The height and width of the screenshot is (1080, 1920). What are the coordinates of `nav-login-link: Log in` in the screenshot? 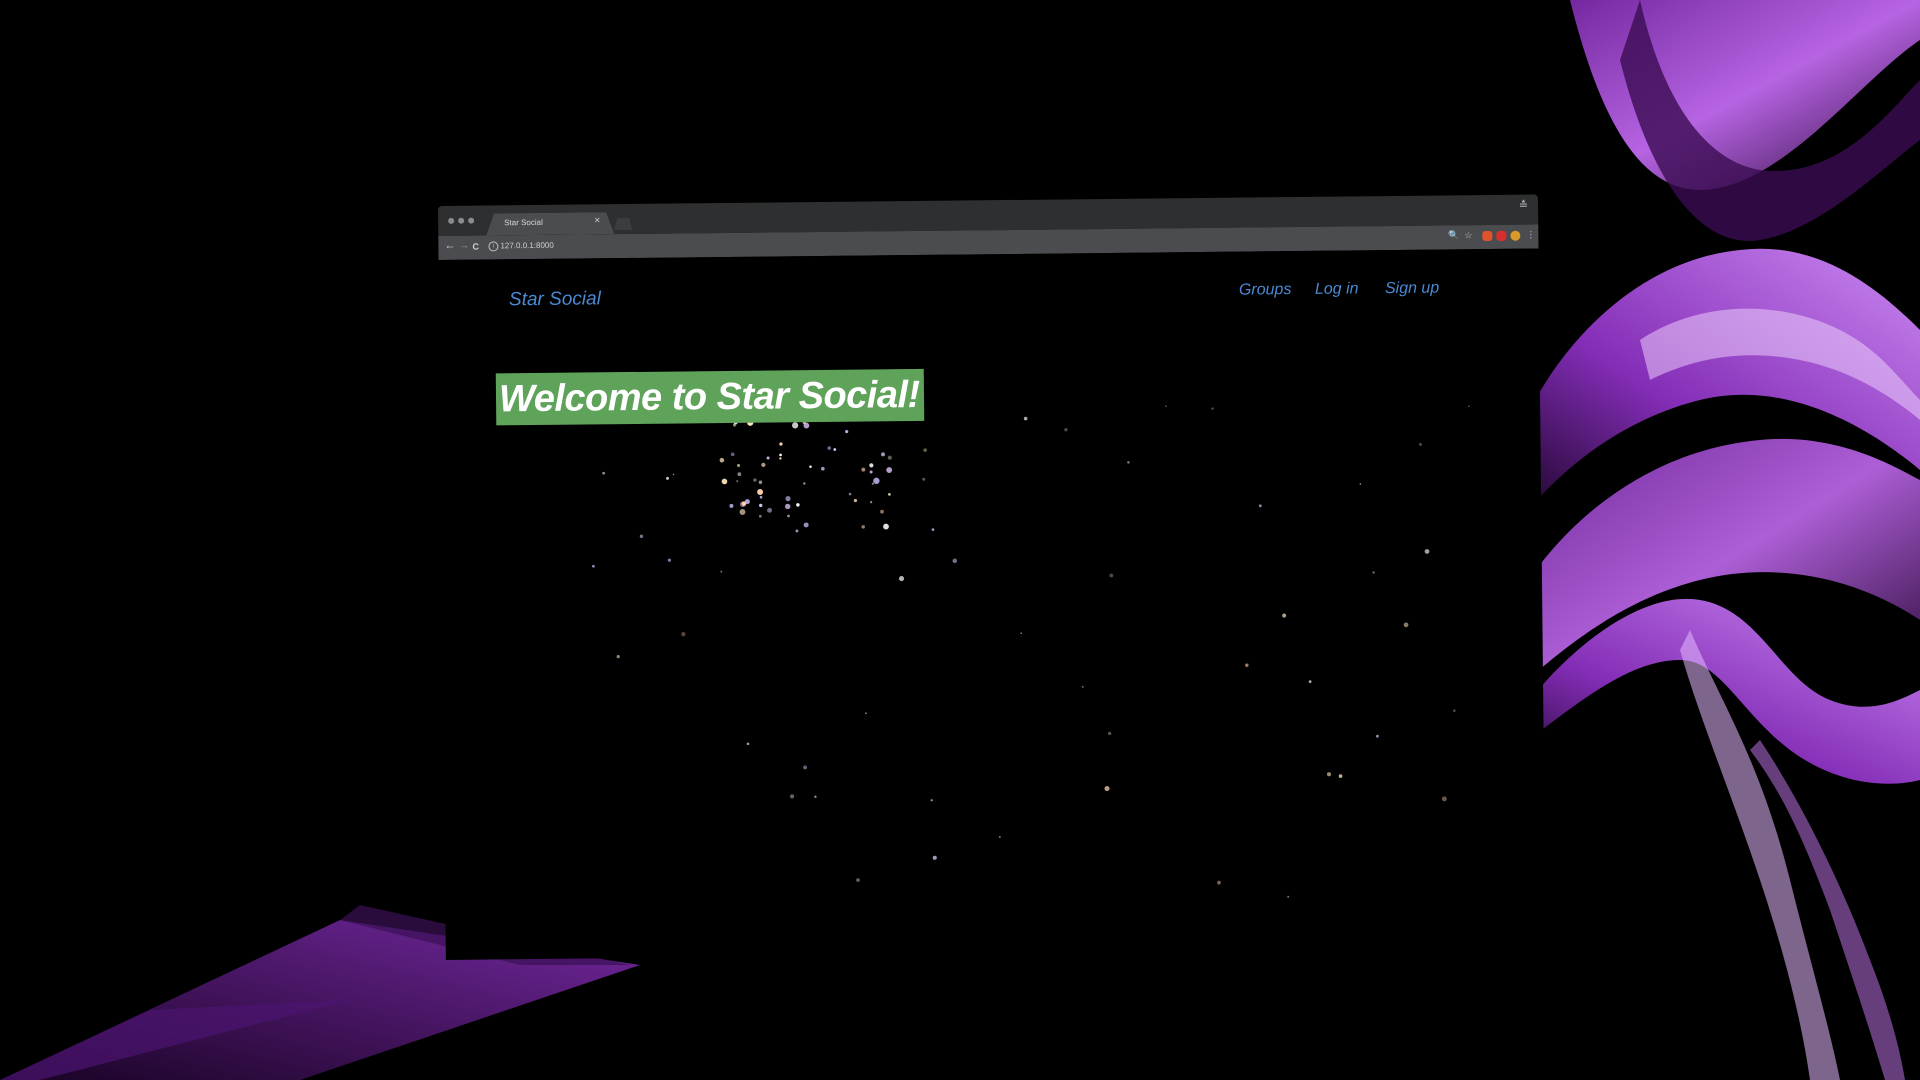 It's located at (1337, 289).